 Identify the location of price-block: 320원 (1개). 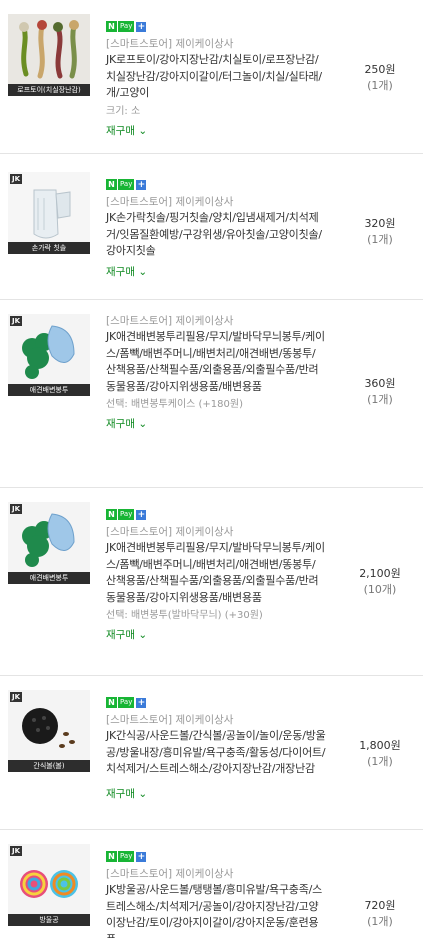
(380, 232).